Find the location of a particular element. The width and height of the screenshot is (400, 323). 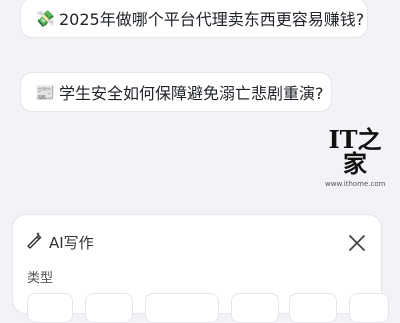

money-with-wings-icon: 💸 is located at coordinates (45, 18).